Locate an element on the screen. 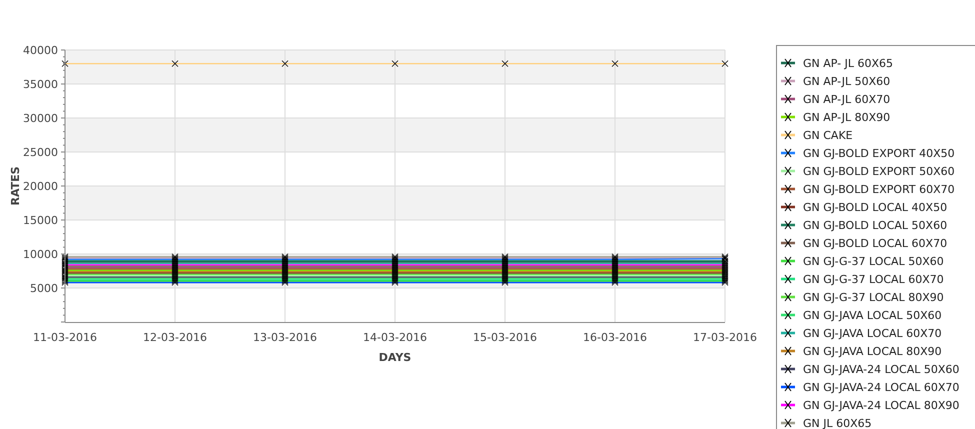 The image size is (975, 429). y-tick-label: 40000 is located at coordinates (40, 50).